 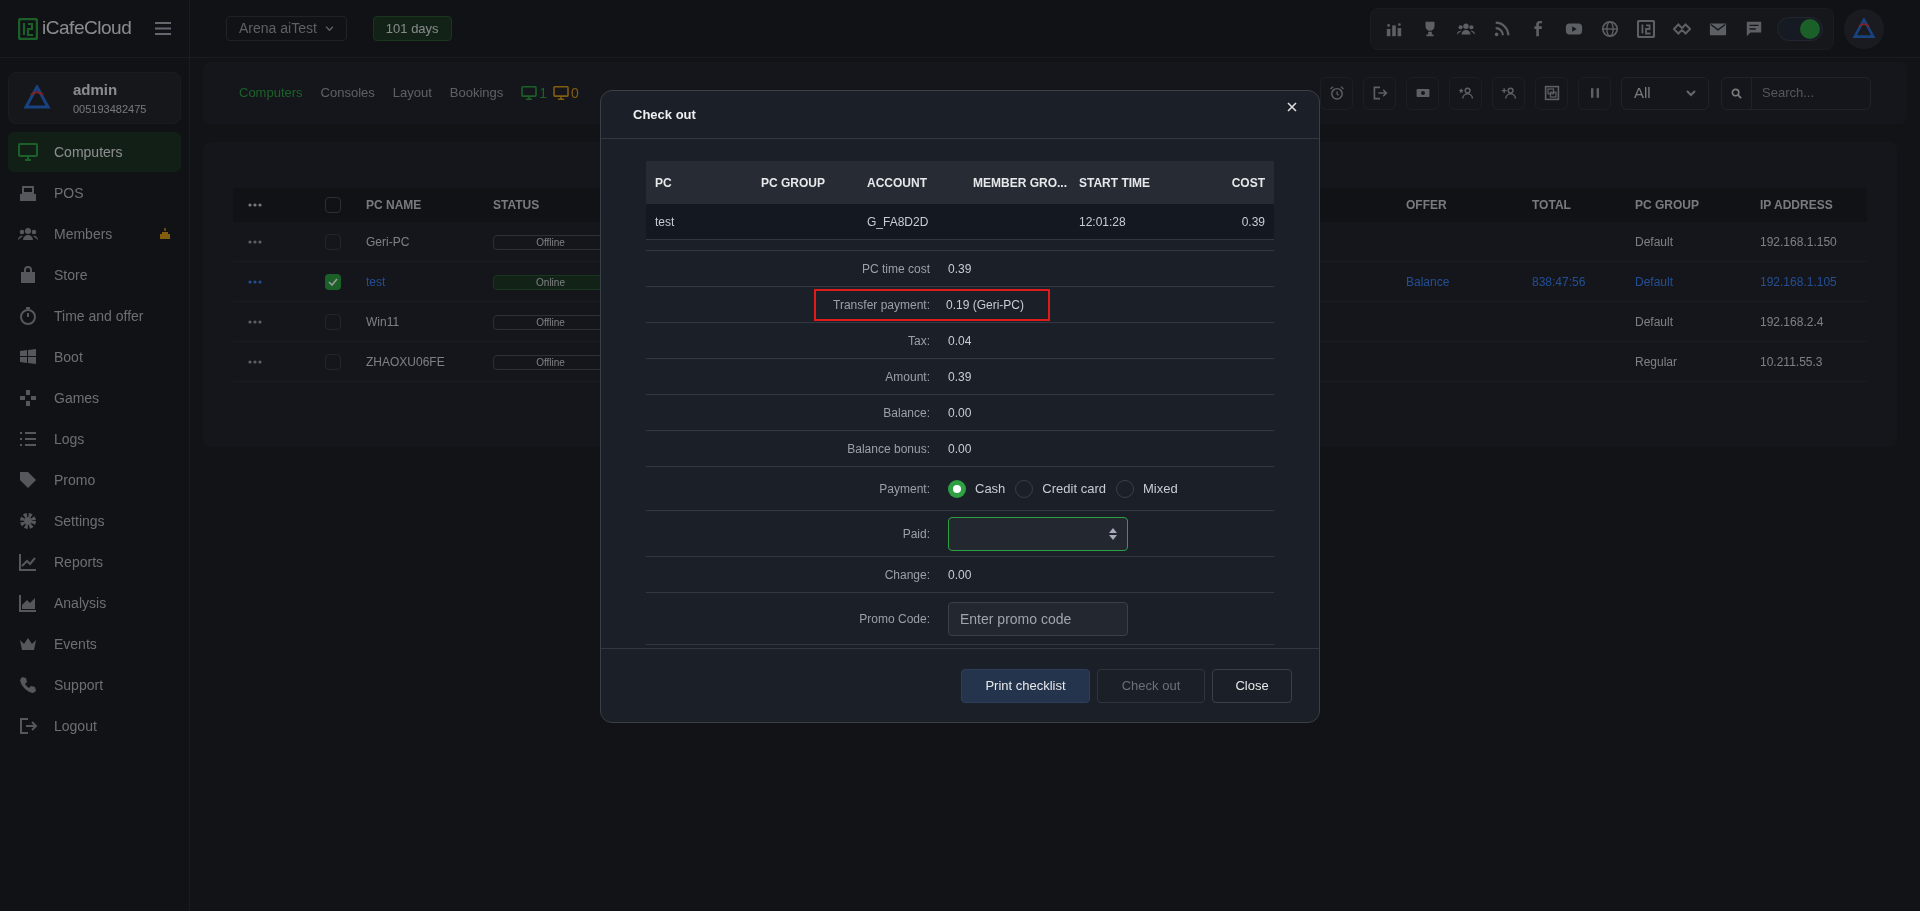 I want to click on theme-toggle, so click(x=1800, y=28).